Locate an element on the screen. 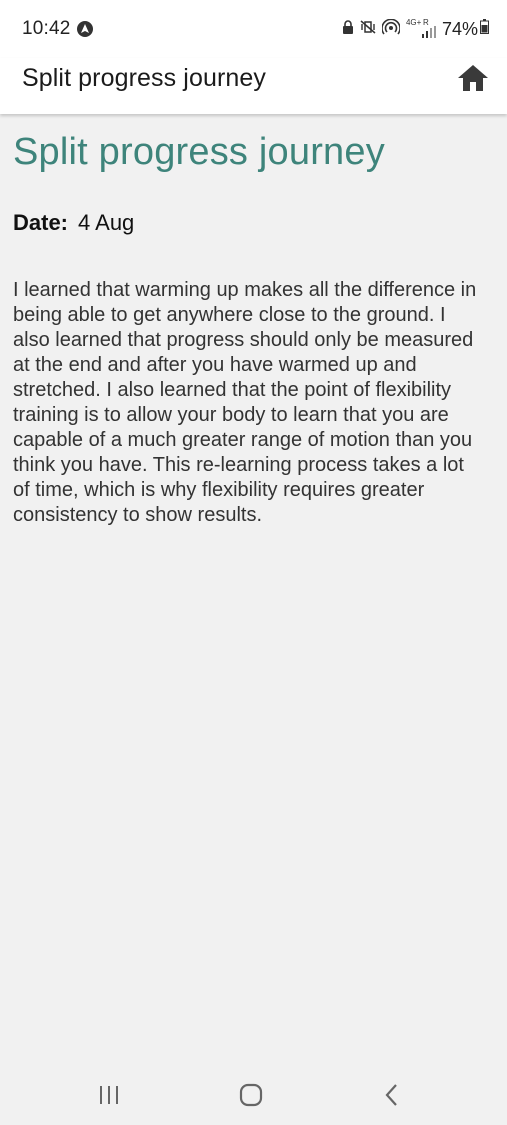 The image size is (507, 1125). back-button is located at coordinates (392, 1097).